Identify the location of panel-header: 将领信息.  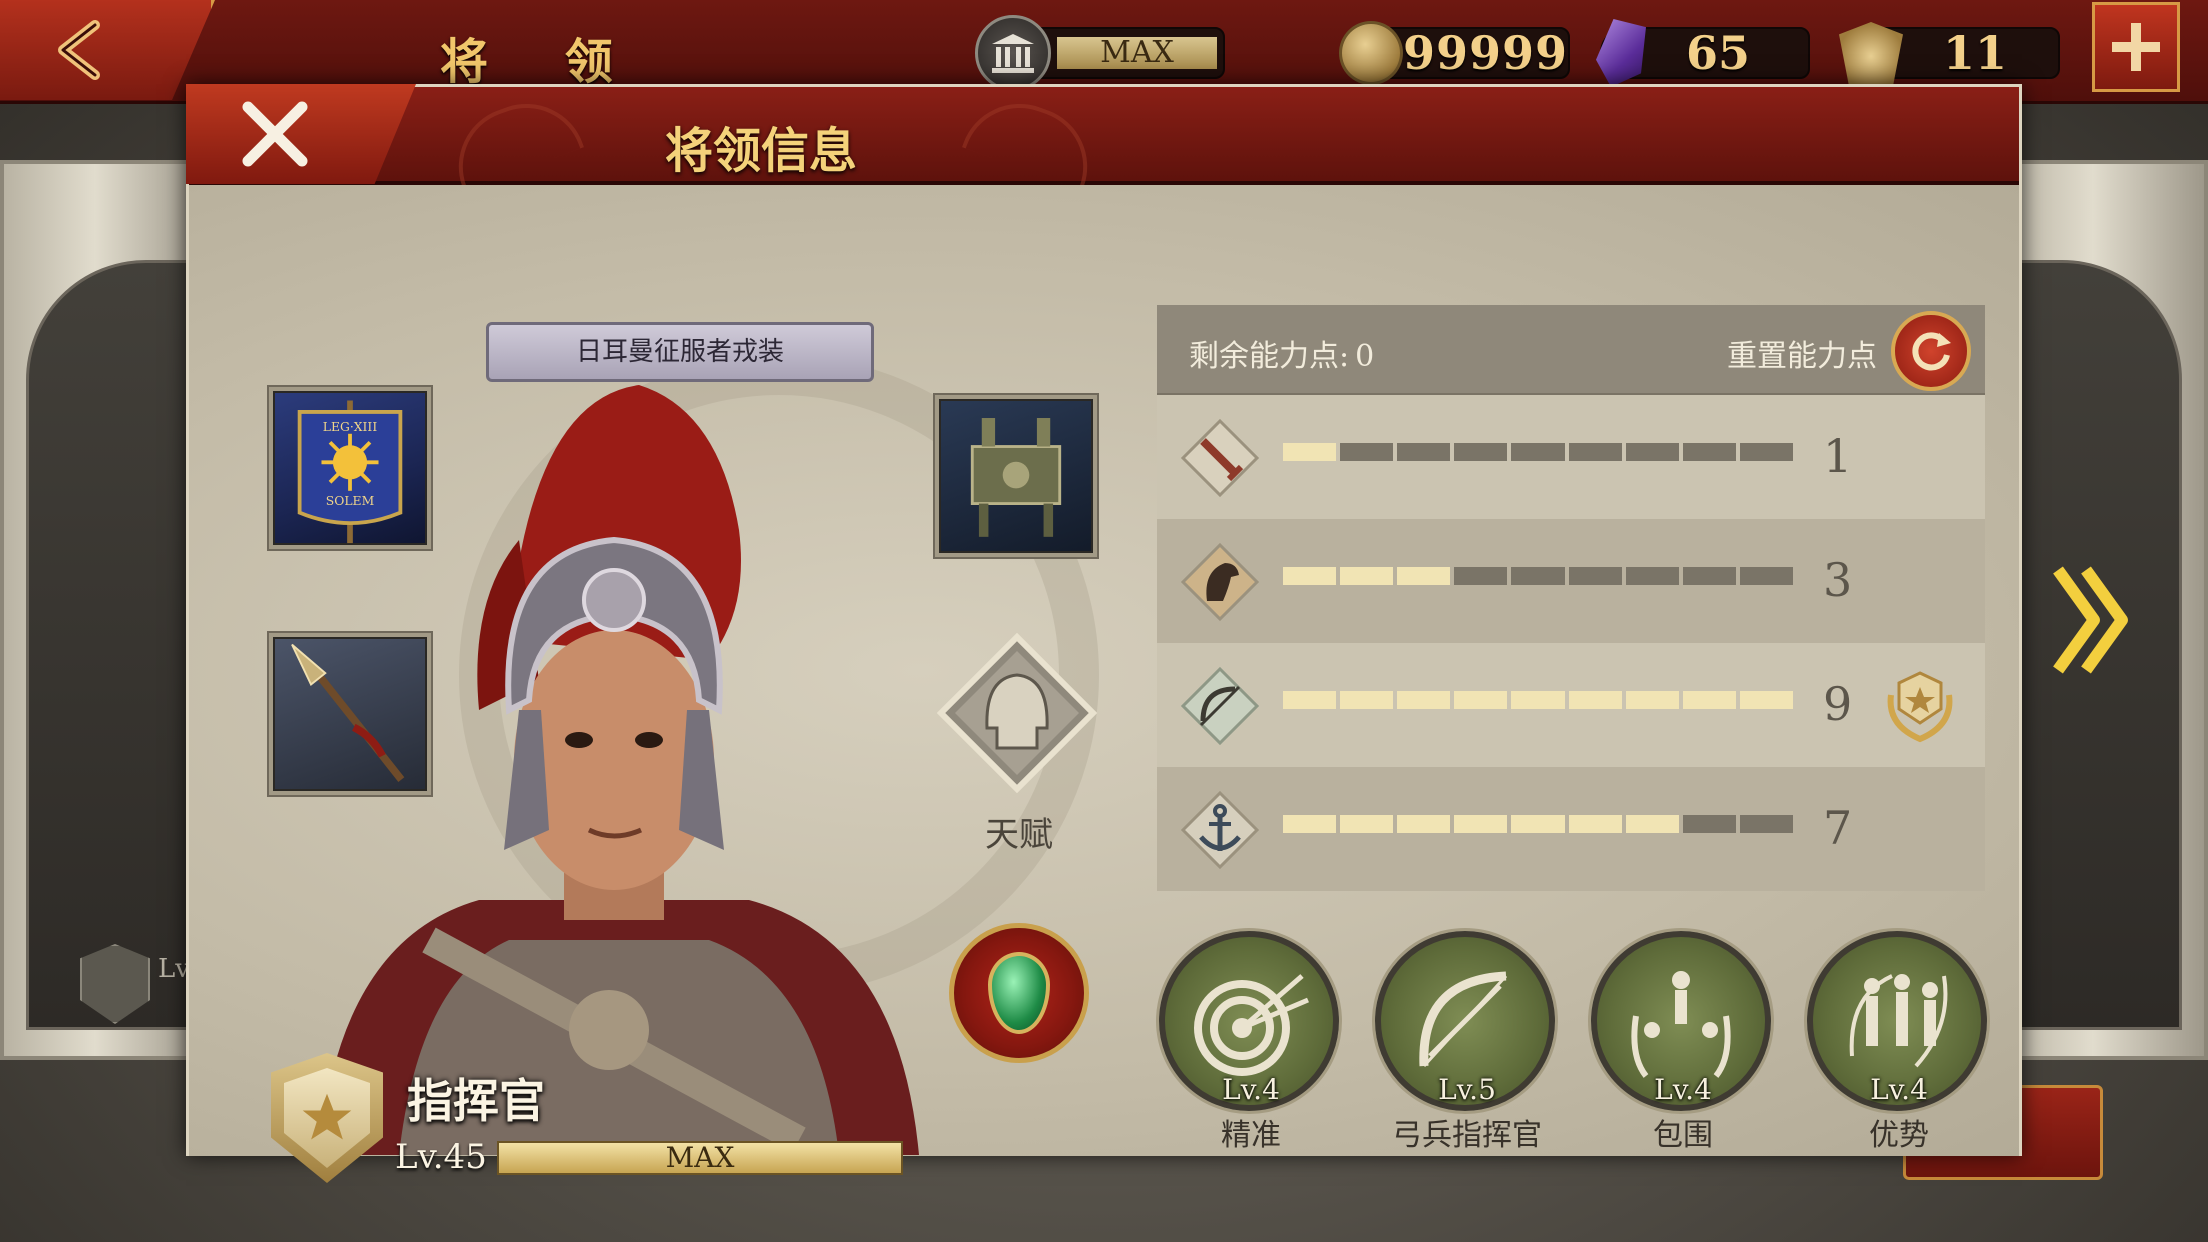
(1102, 134).